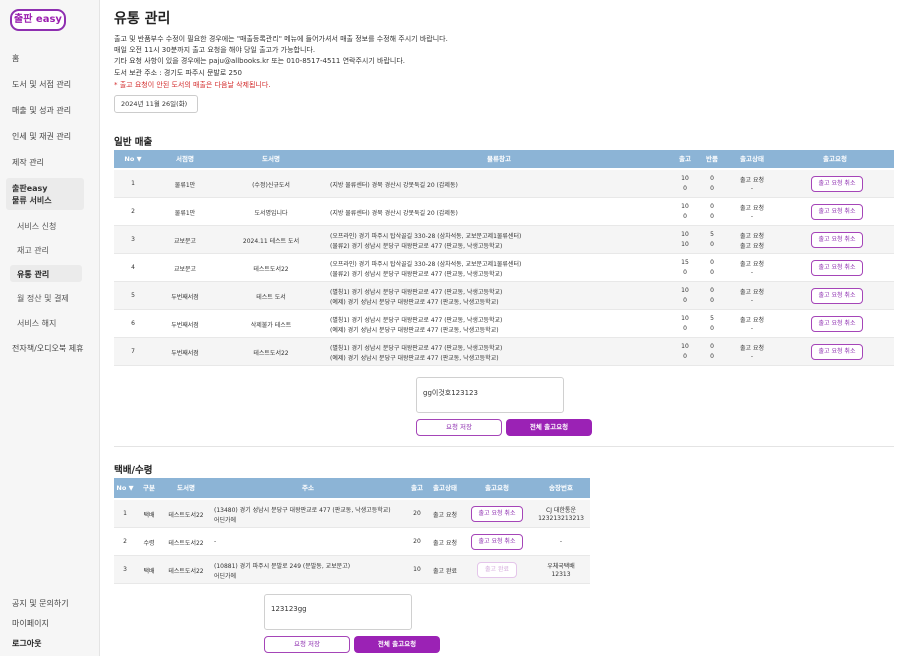 Image resolution: width=900 pixels, height=656 pixels. Describe the element at coordinates (41, 110) in the screenshot. I see `sidebar-item-sales: 매출 및 성과 관리` at that location.